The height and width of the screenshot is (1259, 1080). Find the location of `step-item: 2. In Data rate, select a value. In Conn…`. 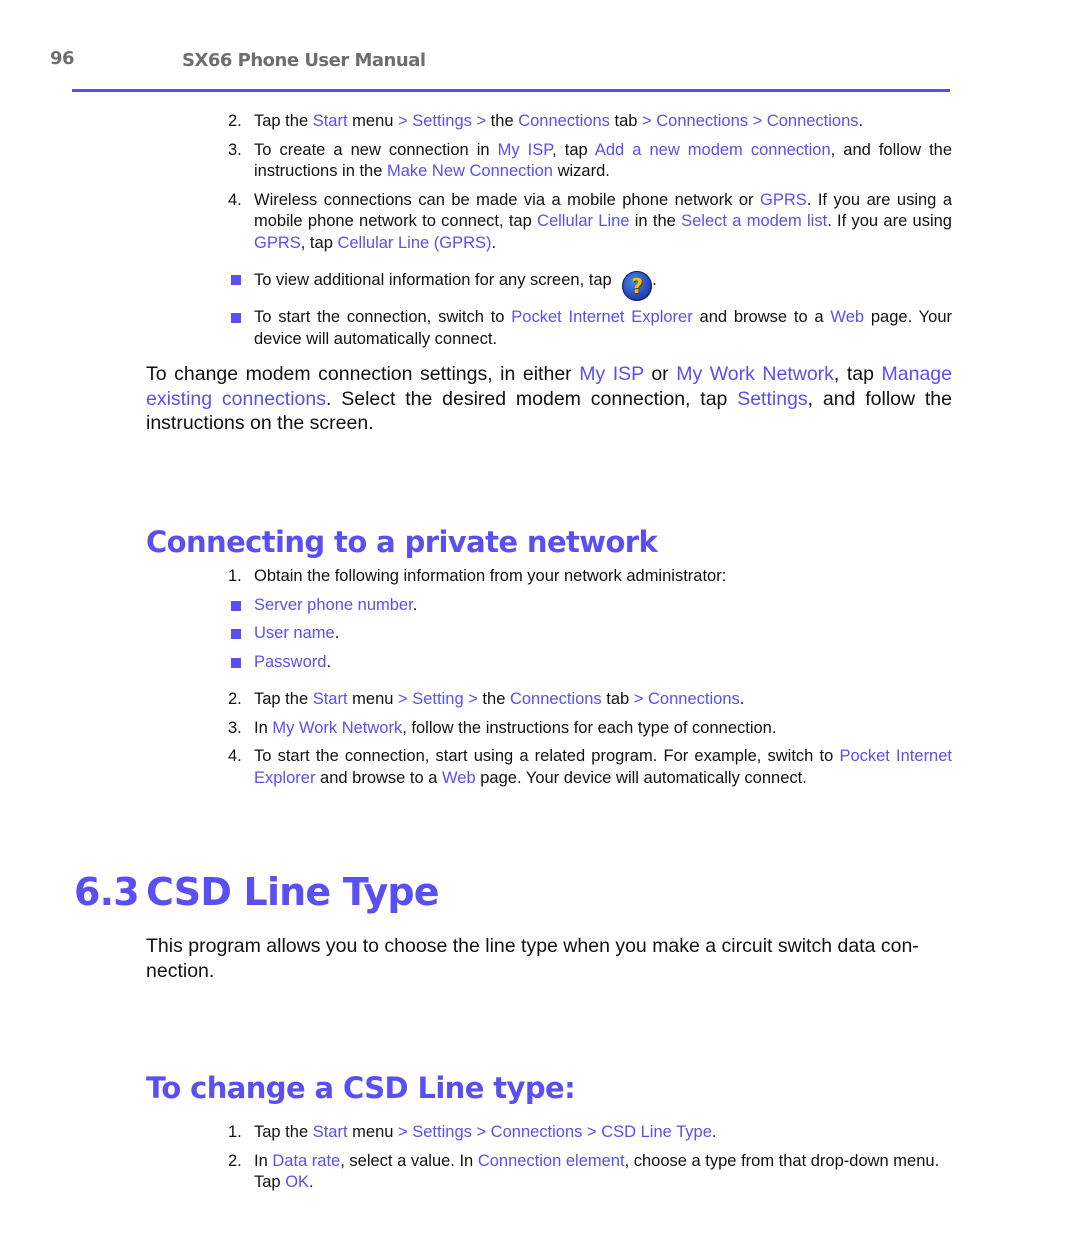

step-item: 2. In Data rate, select a value. In Conn… is located at coordinates (590, 1172).